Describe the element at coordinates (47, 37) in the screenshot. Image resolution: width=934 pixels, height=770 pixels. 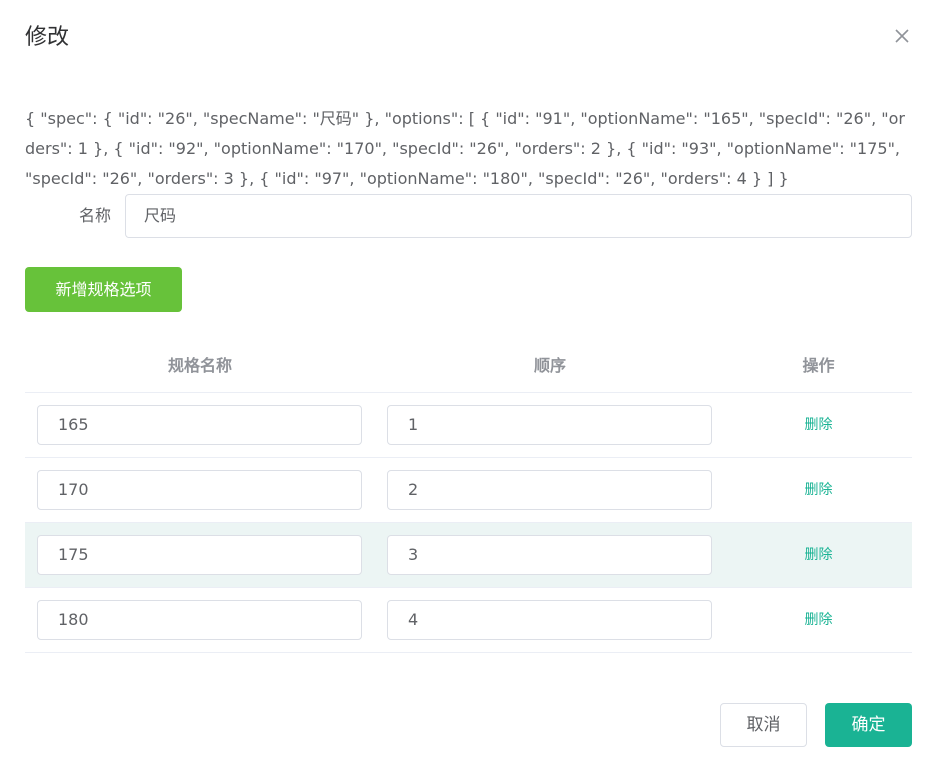
I see `dialog-title: 修改` at that location.